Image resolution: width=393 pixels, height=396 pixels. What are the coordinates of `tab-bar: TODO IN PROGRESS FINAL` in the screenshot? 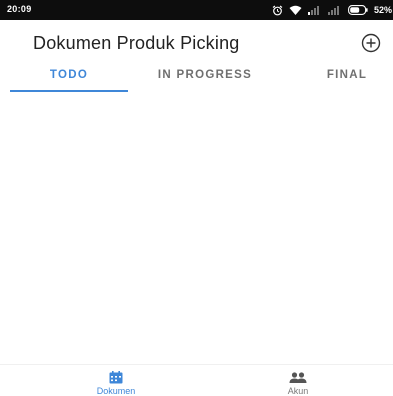 It's located at (196, 79).